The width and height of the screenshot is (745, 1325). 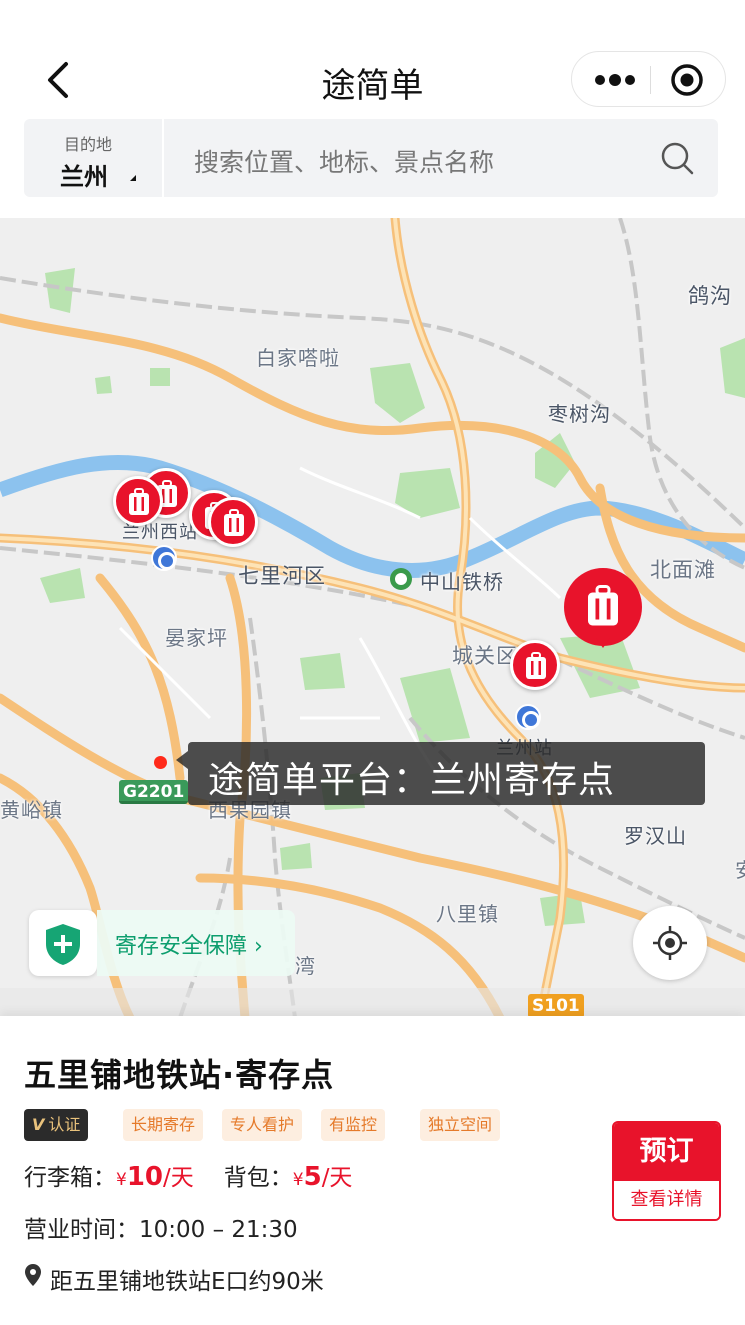 What do you see at coordinates (178, 1178) in the screenshot?
I see `luggage-unit: /天` at bounding box center [178, 1178].